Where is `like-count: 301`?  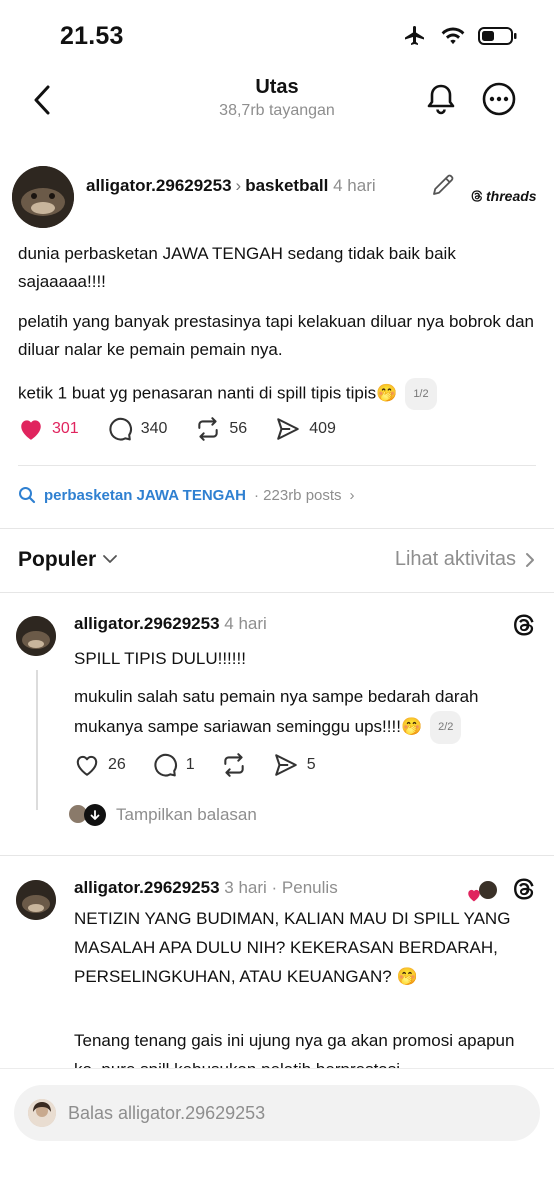 like-count: 301 is located at coordinates (65, 428).